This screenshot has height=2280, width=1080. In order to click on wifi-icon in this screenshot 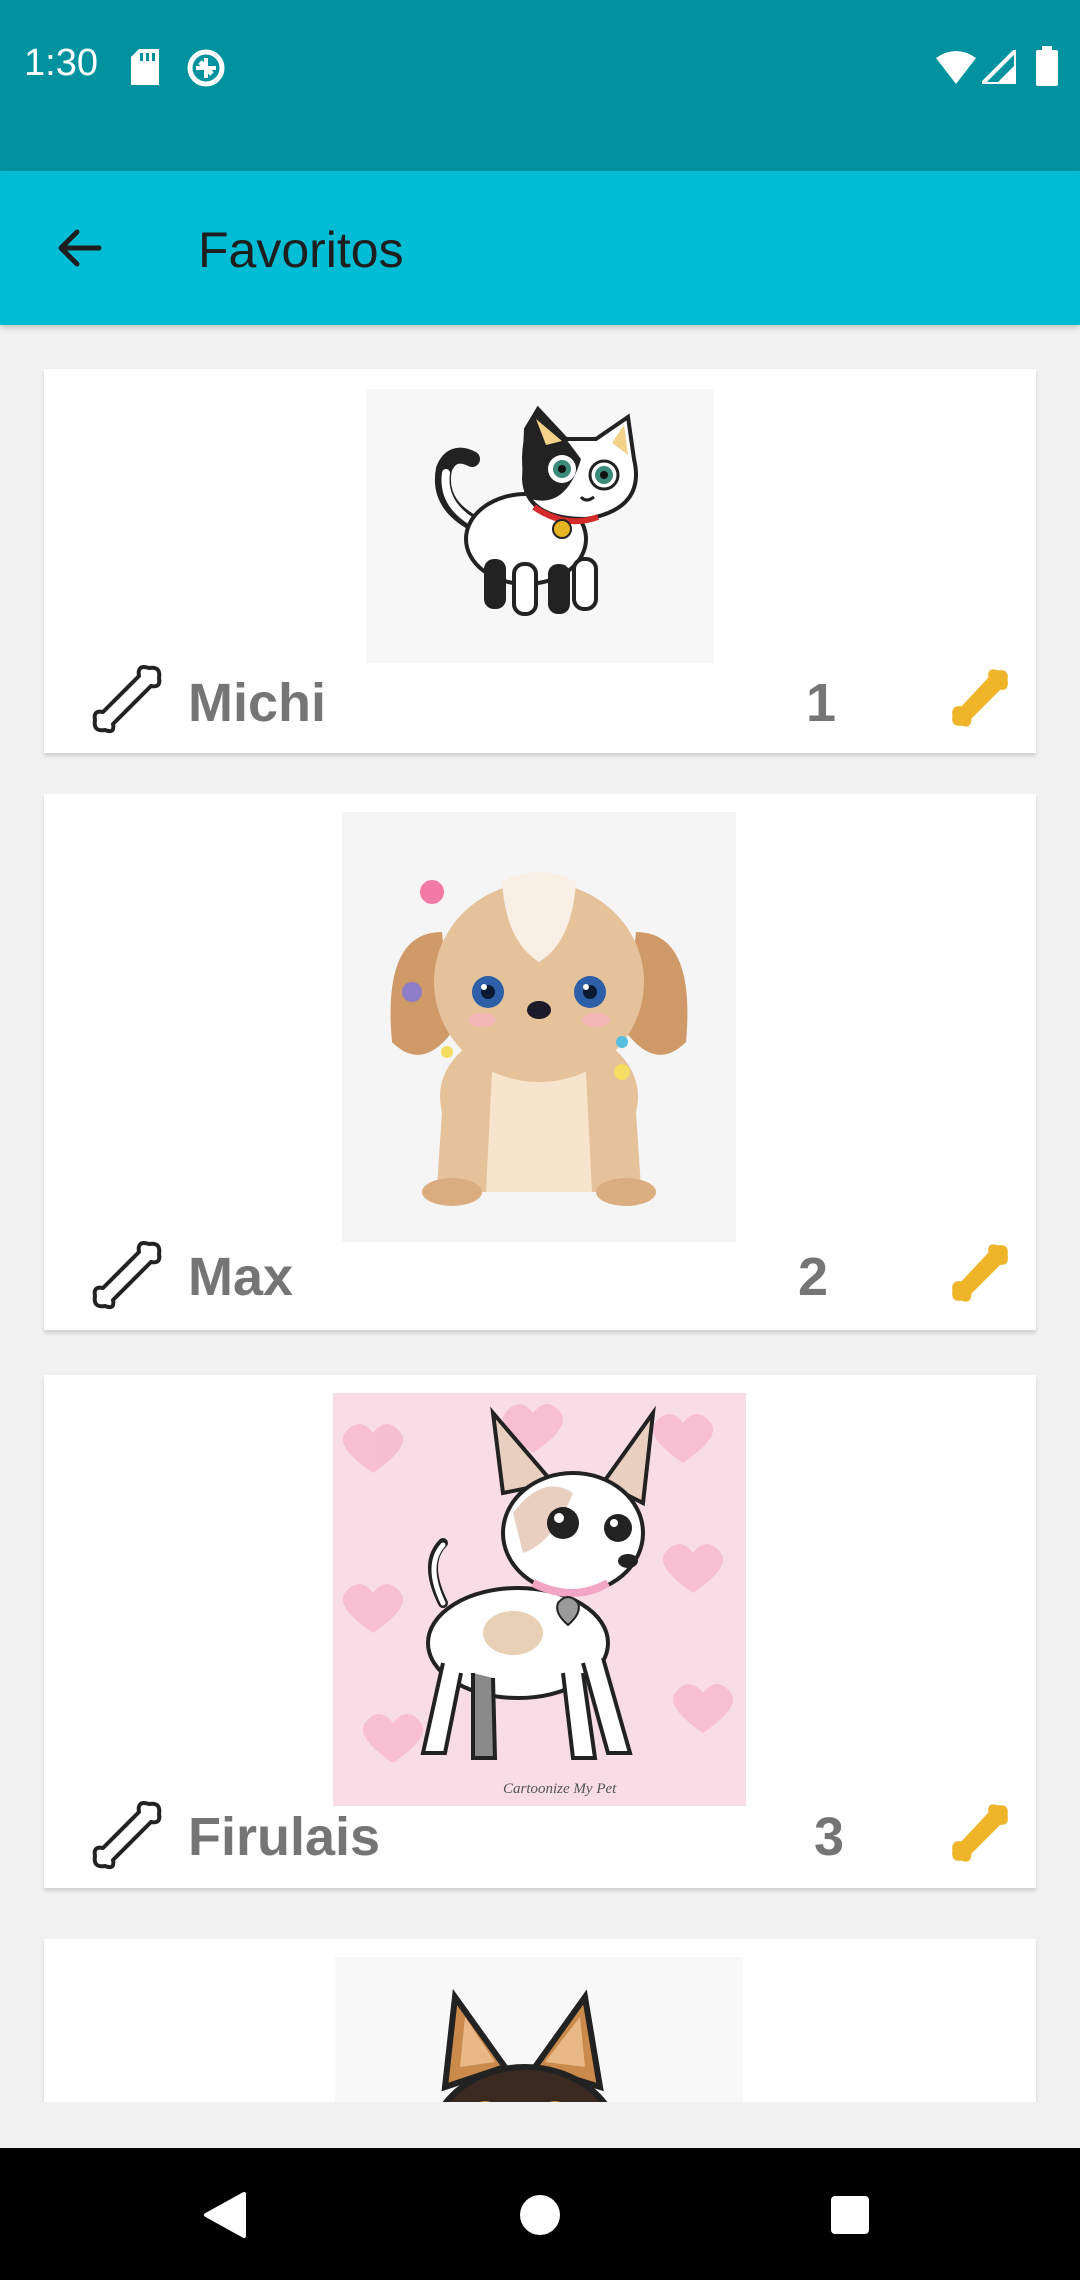, I will do `click(956, 67)`.